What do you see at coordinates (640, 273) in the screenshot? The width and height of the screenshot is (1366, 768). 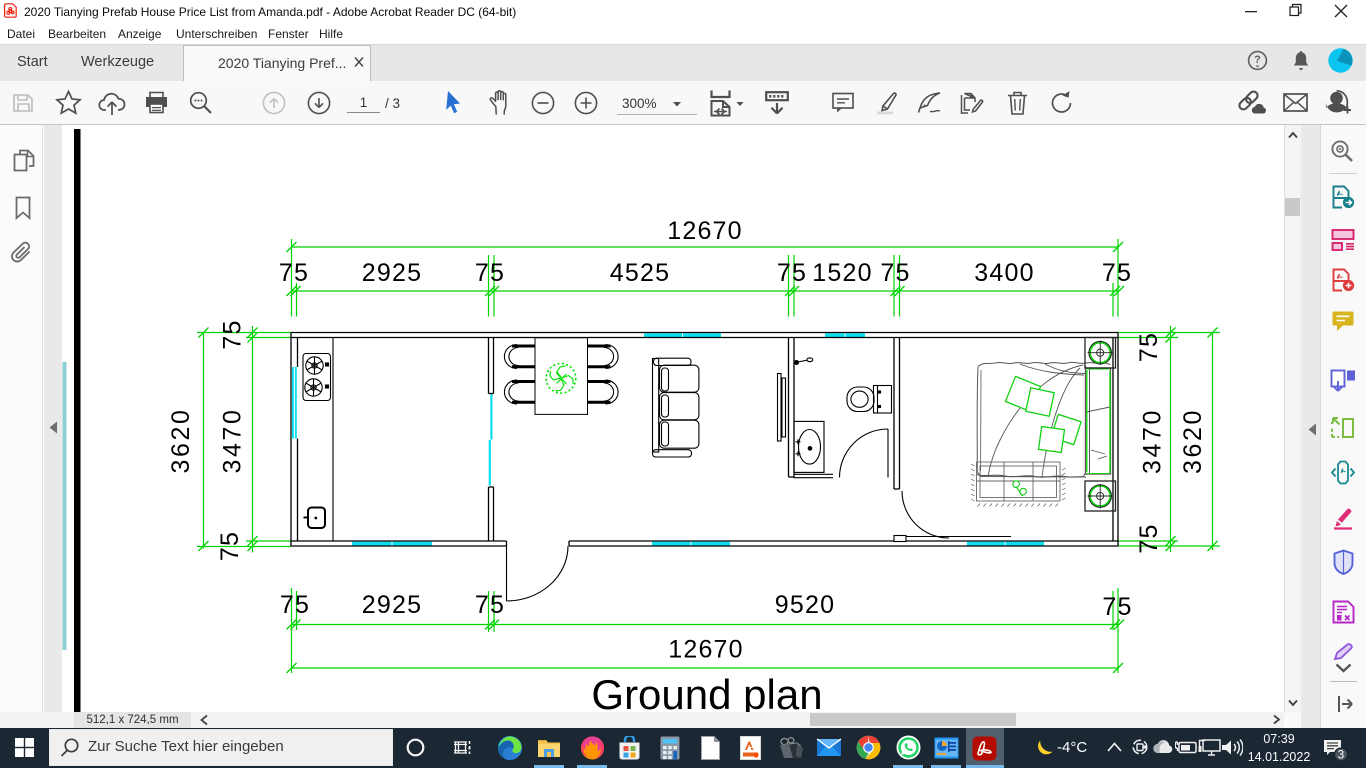 I see `svg-text: 4525` at bounding box center [640, 273].